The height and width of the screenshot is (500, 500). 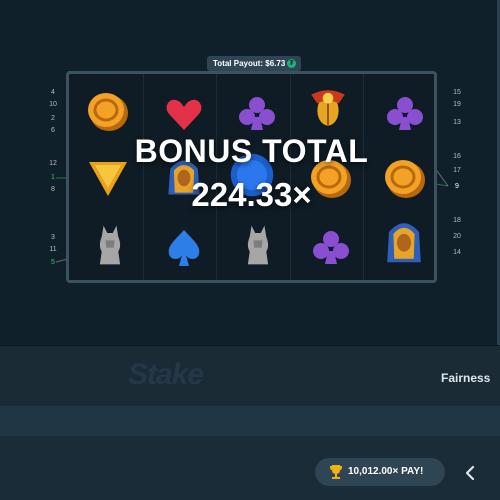 I want to click on max-win-label: 10,012.00× PAY!, so click(x=386, y=471).